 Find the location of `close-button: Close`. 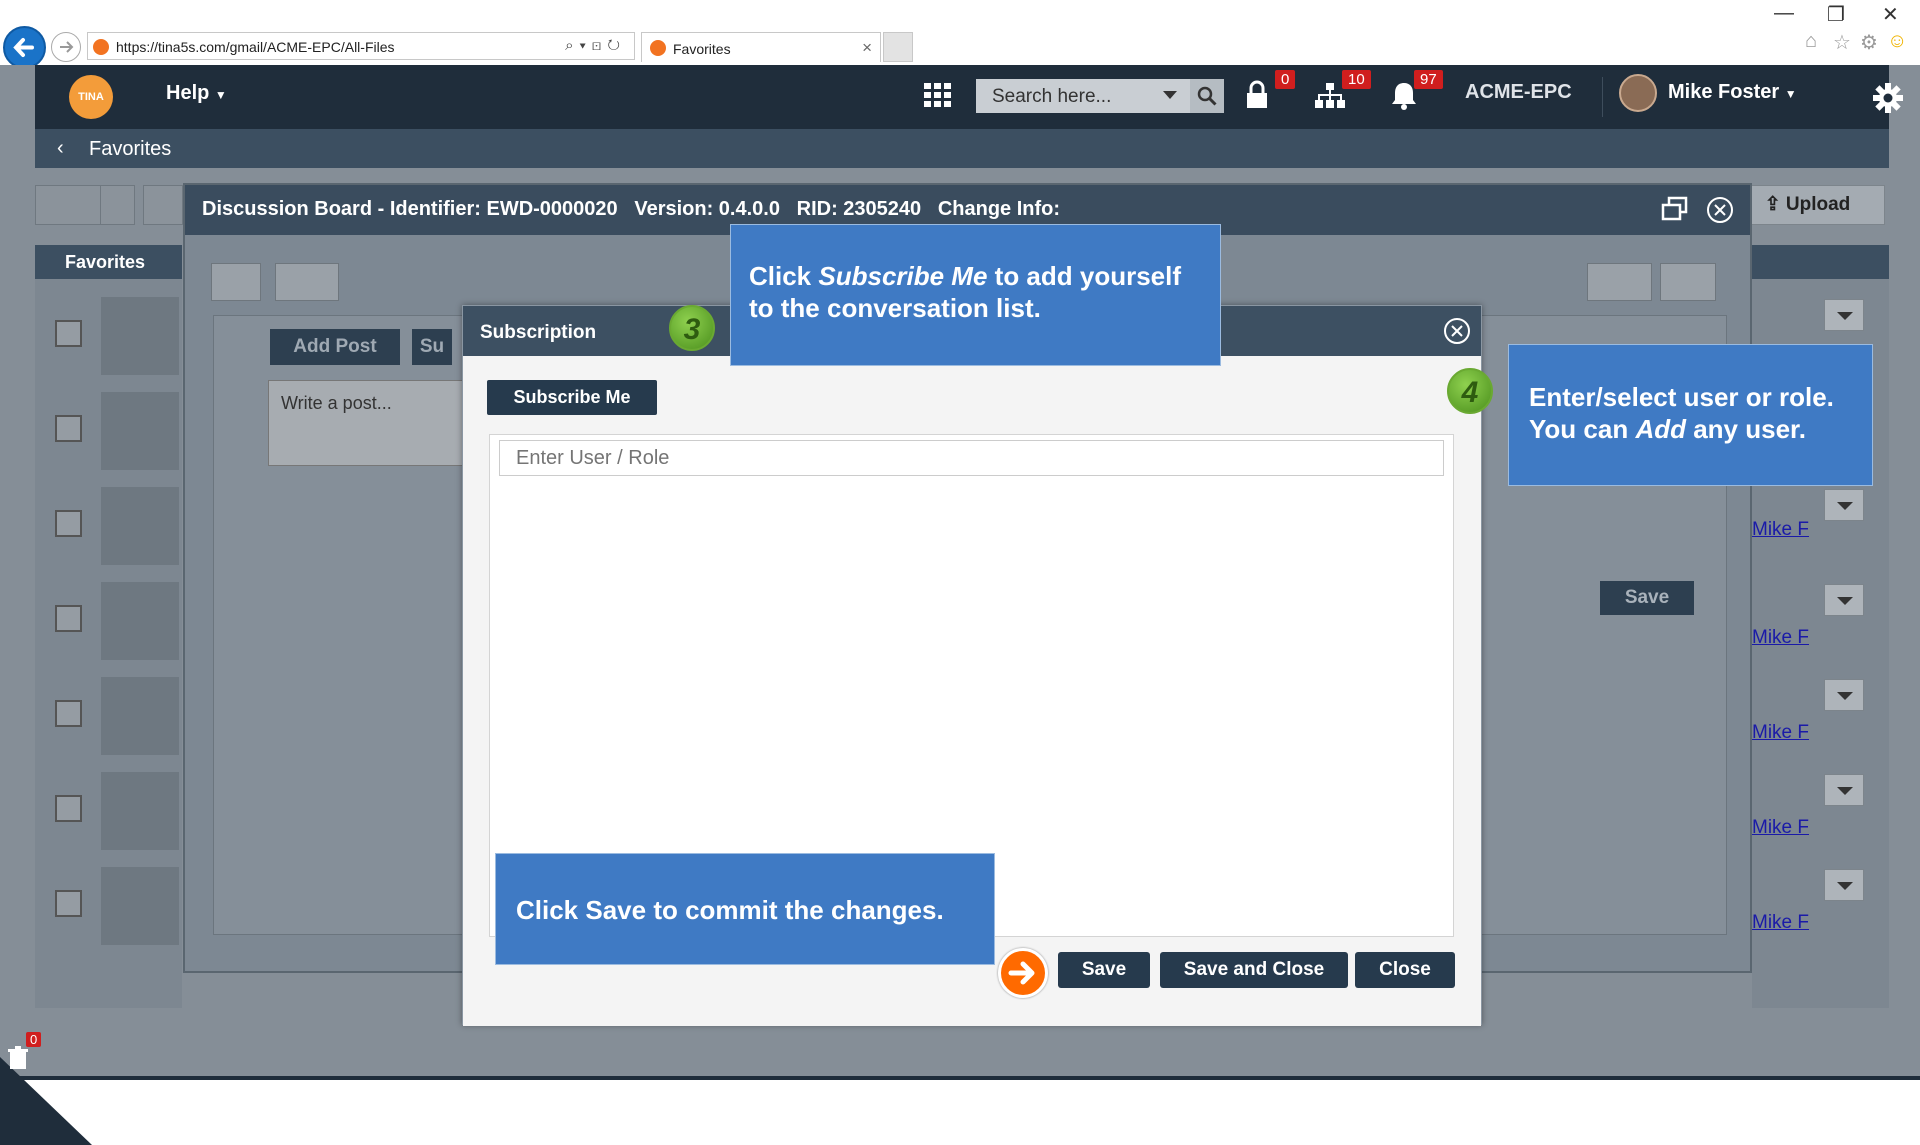

close-button: Close is located at coordinates (1405, 970).